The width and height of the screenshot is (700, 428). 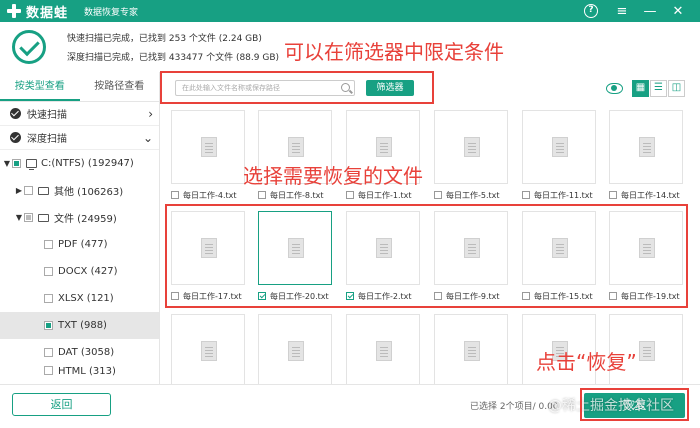 I want to click on collapse-arrow-icon: ▶, so click(x=19, y=190).